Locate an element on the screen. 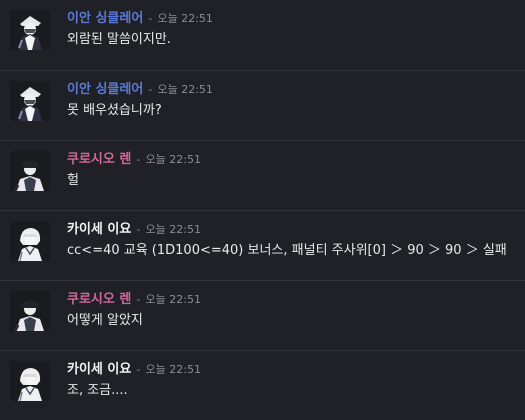 Image resolution: width=525 pixels, height=420 pixels. message-text: 외람된 말씀이지만. is located at coordinates (119, 39).